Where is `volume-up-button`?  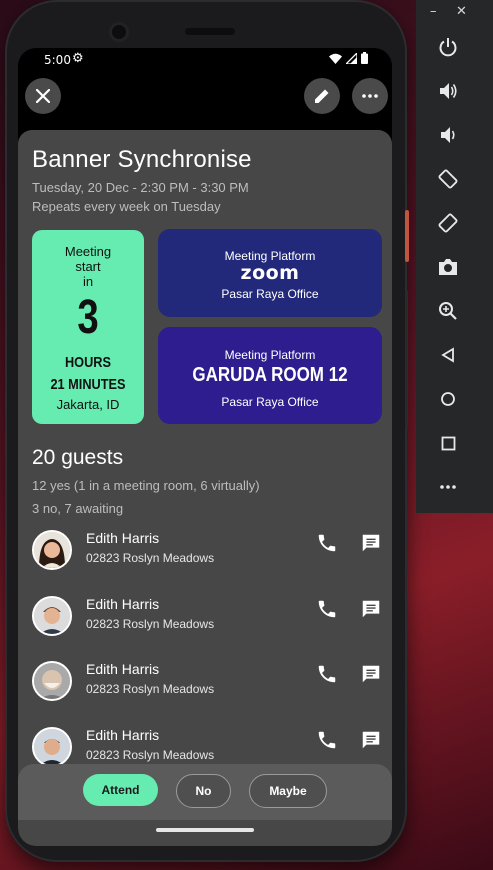 volume-up-button is located at coordinates (448, 91).